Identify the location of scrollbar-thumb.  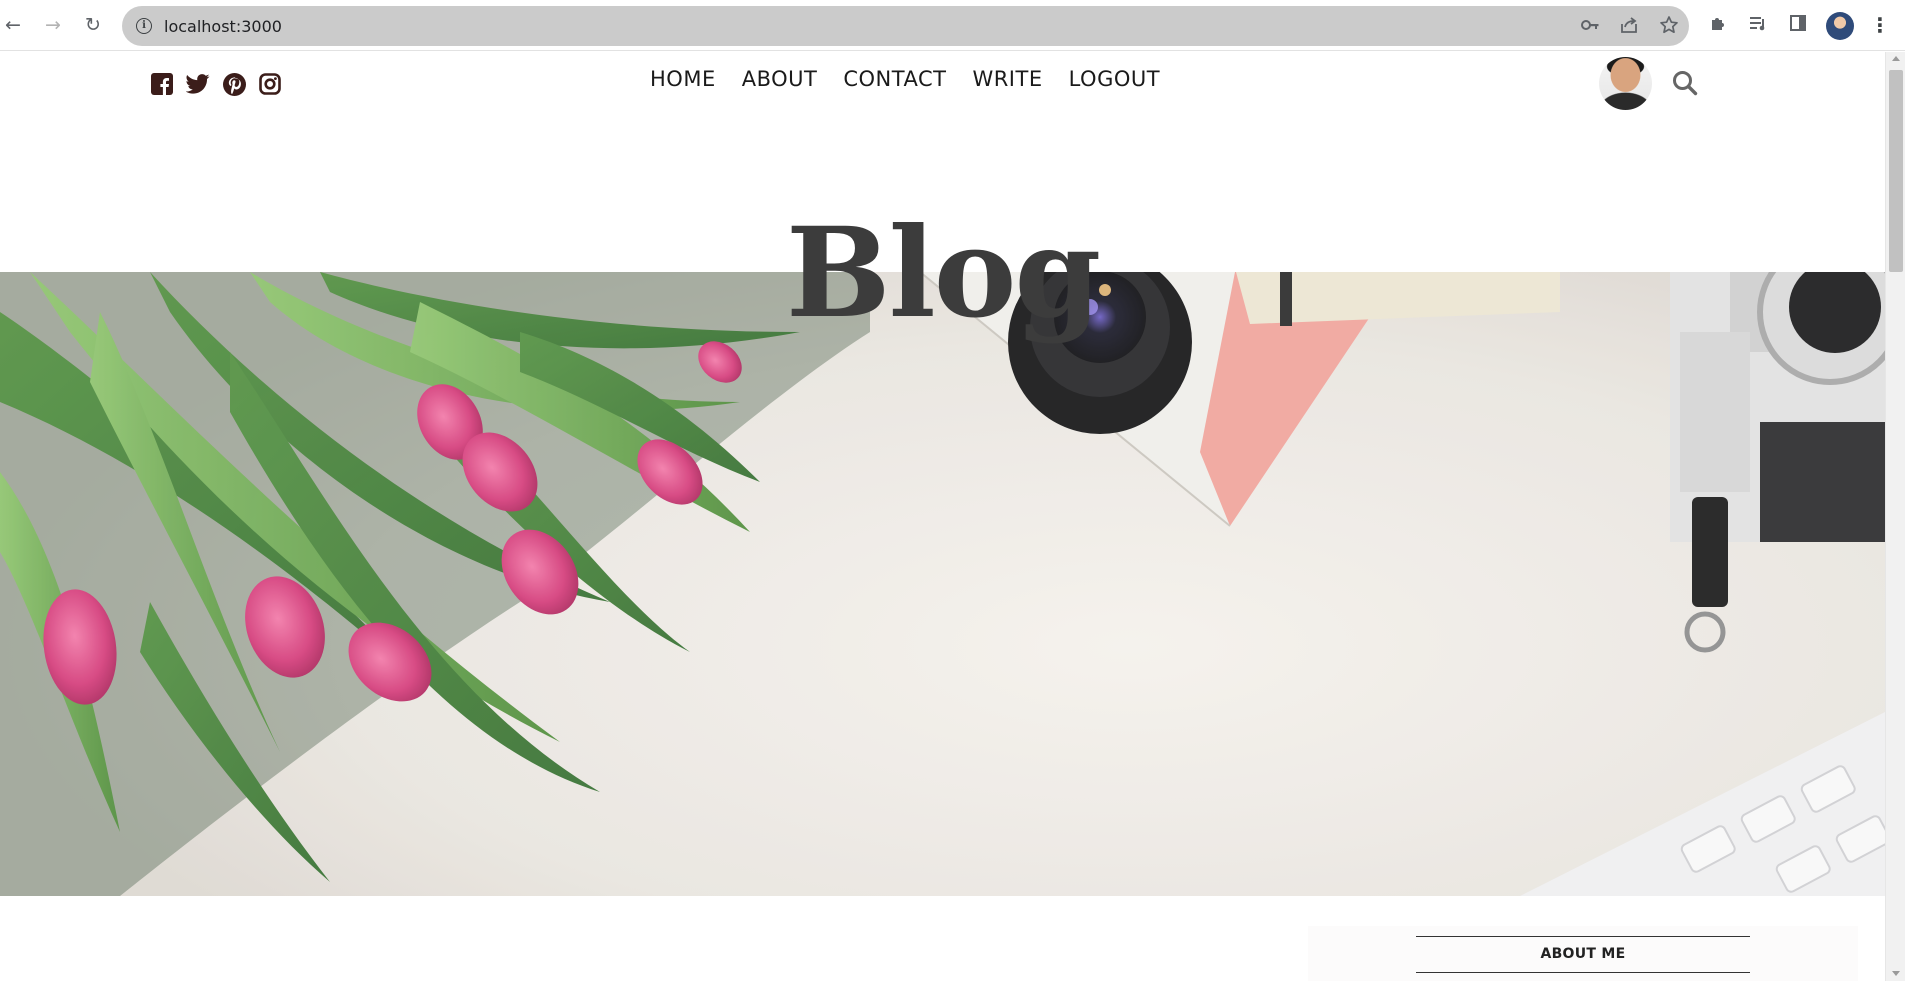
(1896, 171).